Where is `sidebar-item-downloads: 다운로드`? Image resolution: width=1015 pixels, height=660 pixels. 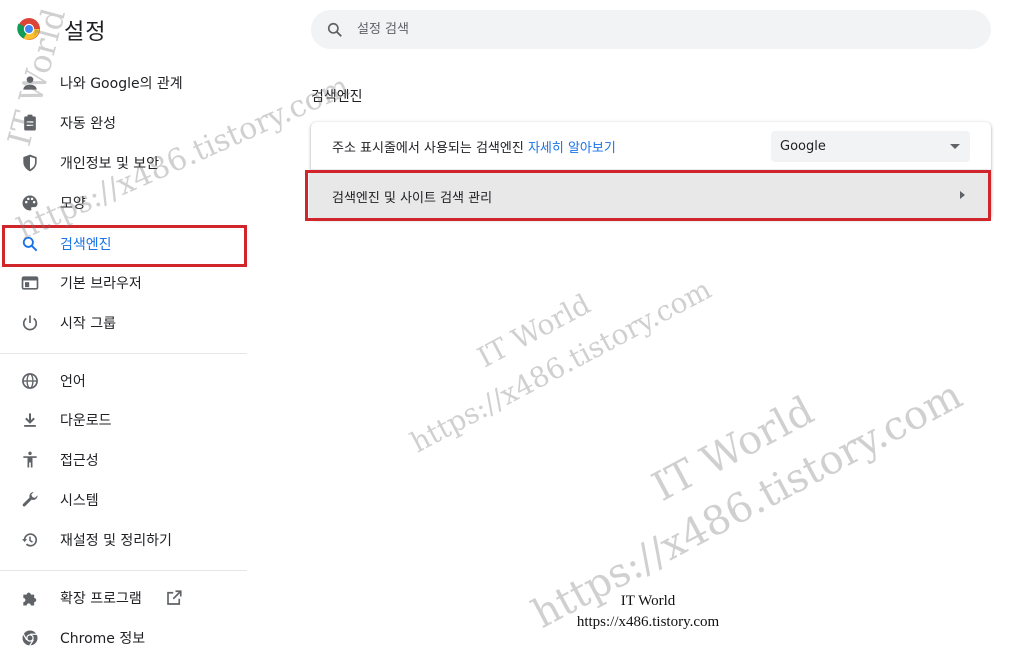 sidebar-item-downloads: 다운로드 is located at coordinates (123, 420).